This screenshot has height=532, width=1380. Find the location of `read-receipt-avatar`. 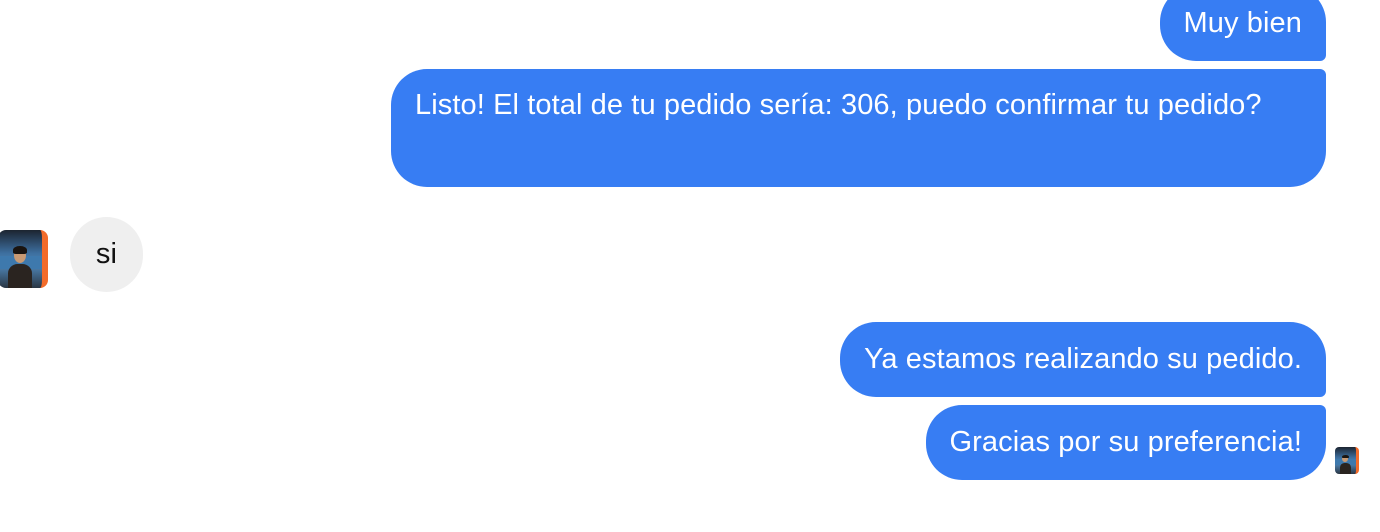

read-receipt-avatar is located at coordinates (1347, 460).